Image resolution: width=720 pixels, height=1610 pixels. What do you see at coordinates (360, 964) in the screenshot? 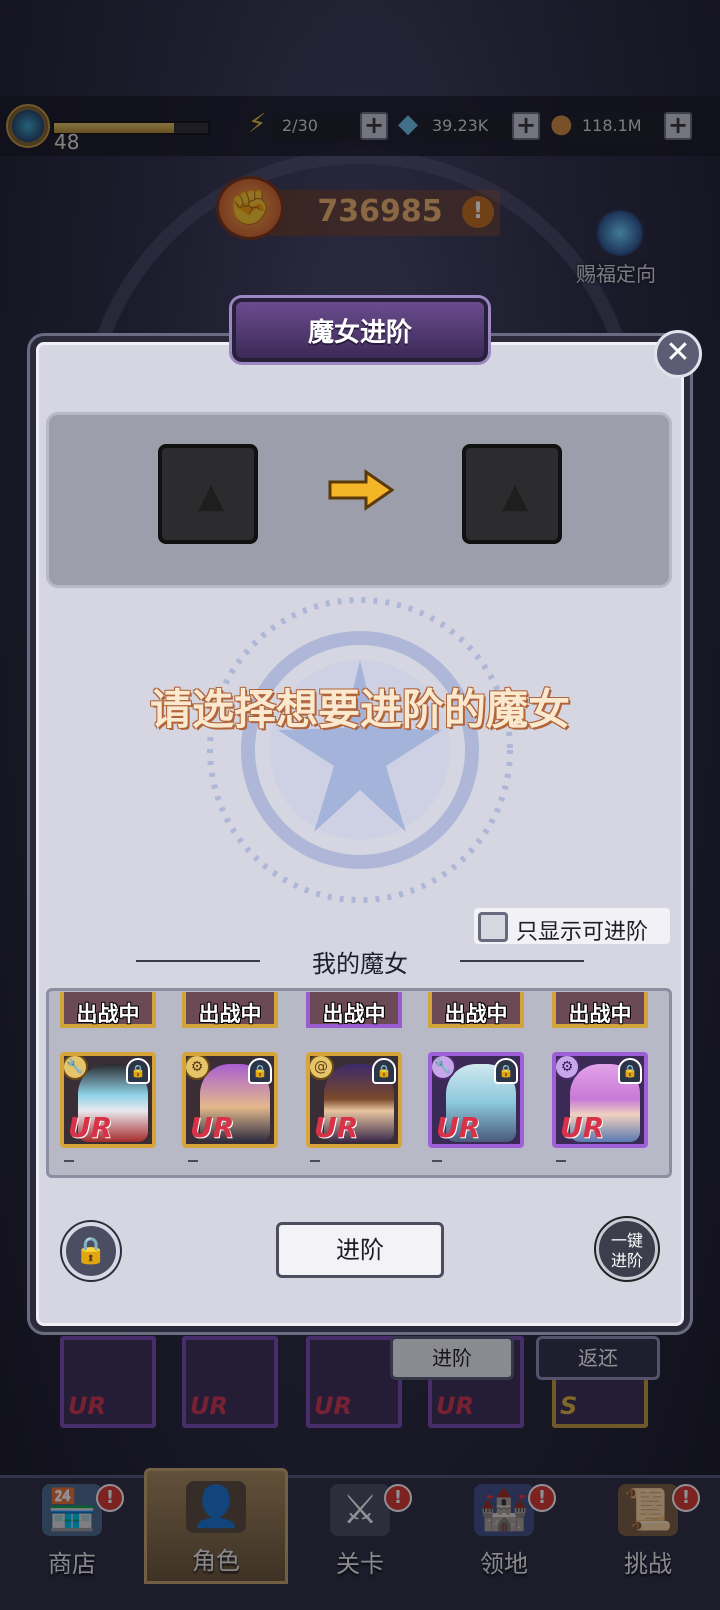
I see `my-witches-heading: 我的魔女` at bounding box center [360, 964].